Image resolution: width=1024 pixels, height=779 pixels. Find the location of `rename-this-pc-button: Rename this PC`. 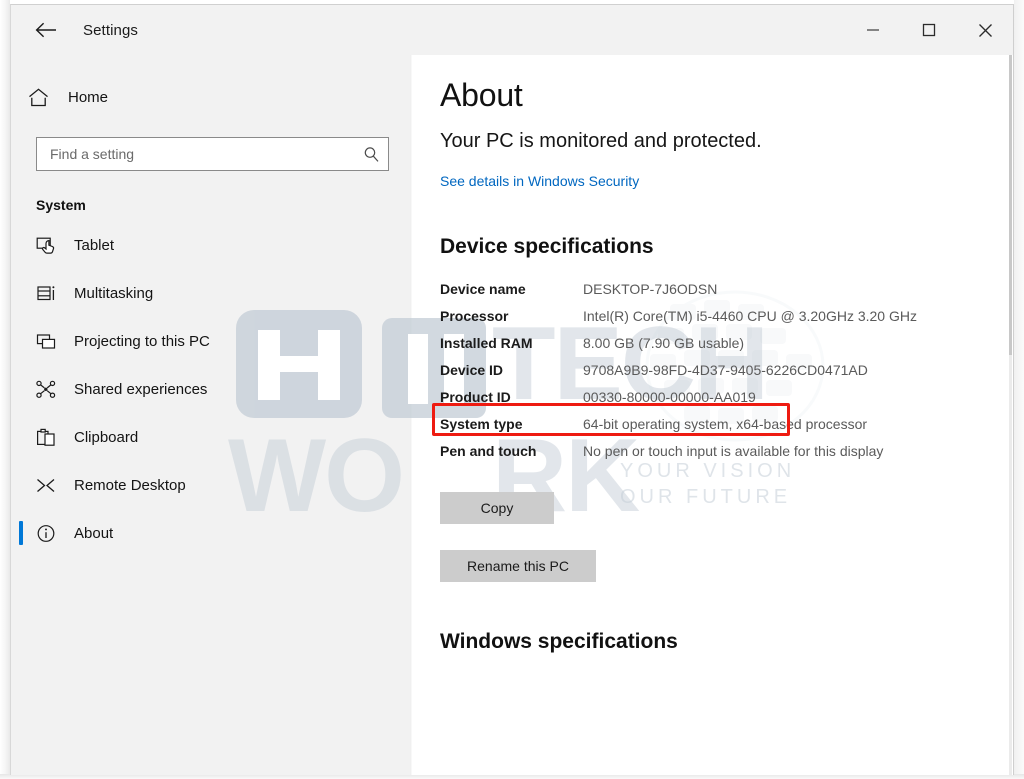

rename-this-pc-button: Rename this PC is located at coordinates (518, 566).